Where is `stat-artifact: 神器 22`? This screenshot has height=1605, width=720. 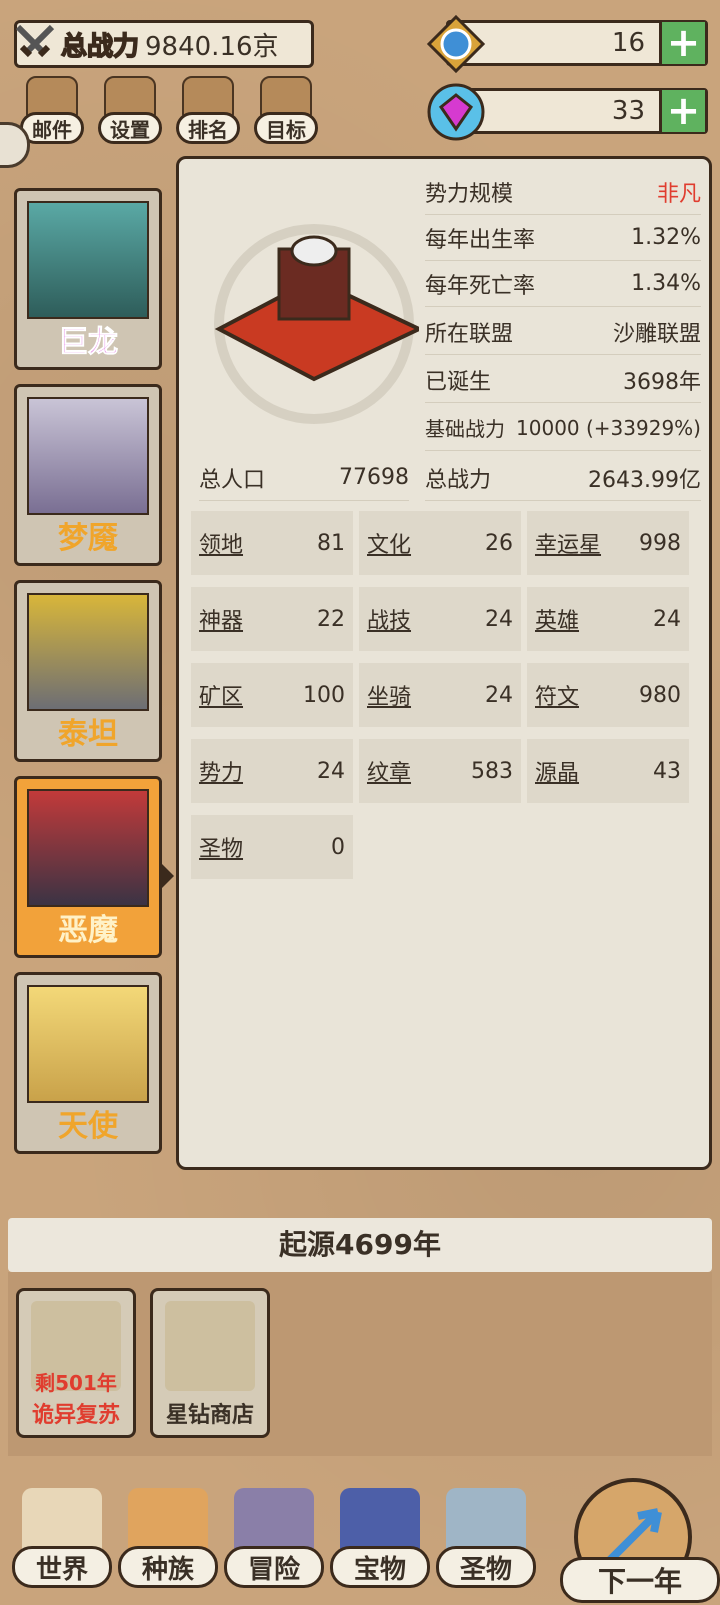 stat-artifact: 神器 22 is located at coordinates (272, 619).